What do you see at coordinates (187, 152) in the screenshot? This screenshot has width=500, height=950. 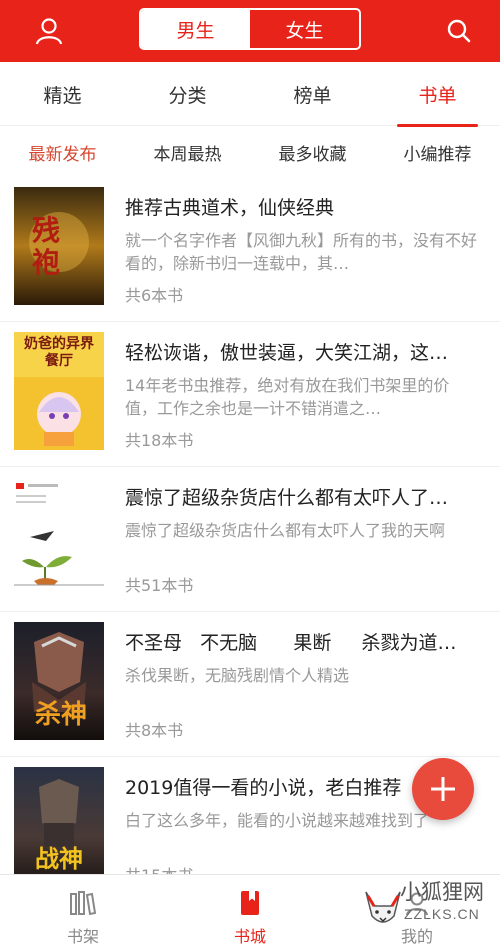 I see `subtab-weekly-hot: 本周最热` at bounding box center [187, 152].